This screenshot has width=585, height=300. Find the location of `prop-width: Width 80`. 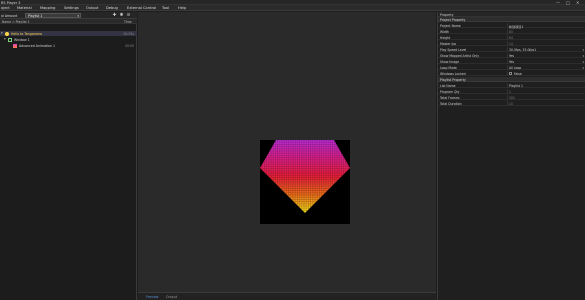

prop-width: Width 80 is located at coordinates (511, 31).